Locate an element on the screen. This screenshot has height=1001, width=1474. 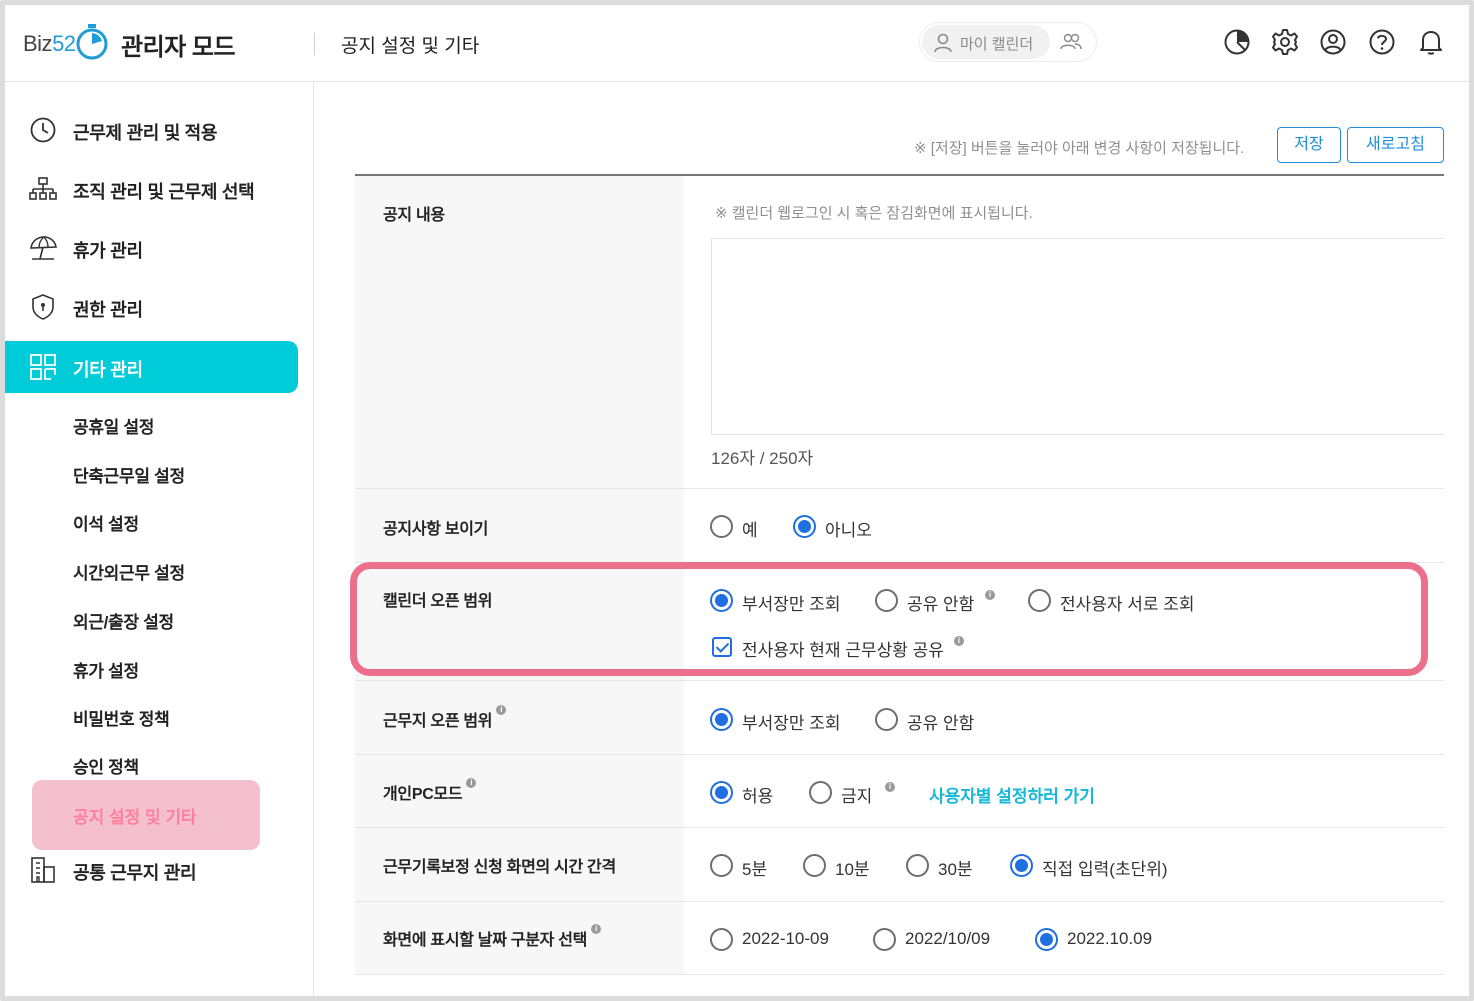
top-header: Biz52 관리자 모드 공지 설정 및 기타 마이 캘린더 is located at coordinates (737, 43).